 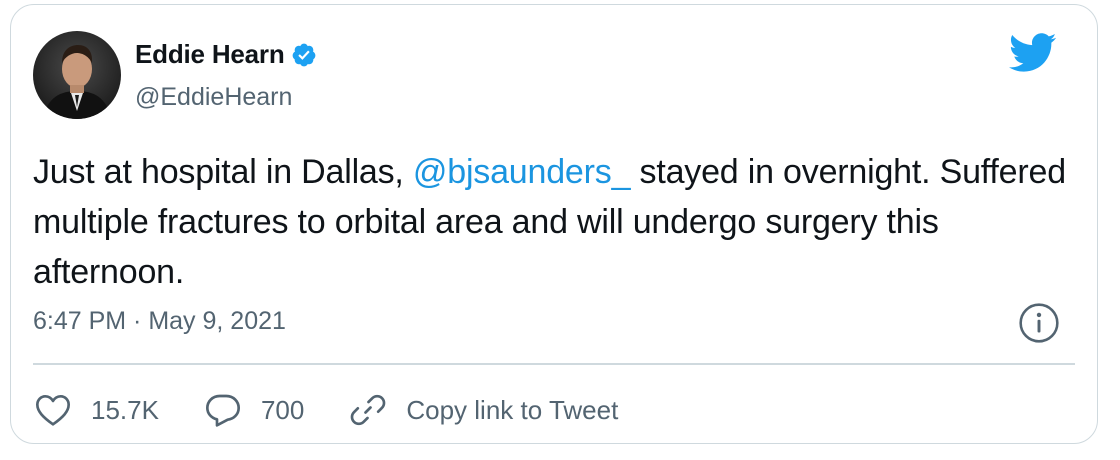 What do you see at coordinates (1039, 323) in the screenshot?
I see `info-icon` at bounding box center [1039, 323].